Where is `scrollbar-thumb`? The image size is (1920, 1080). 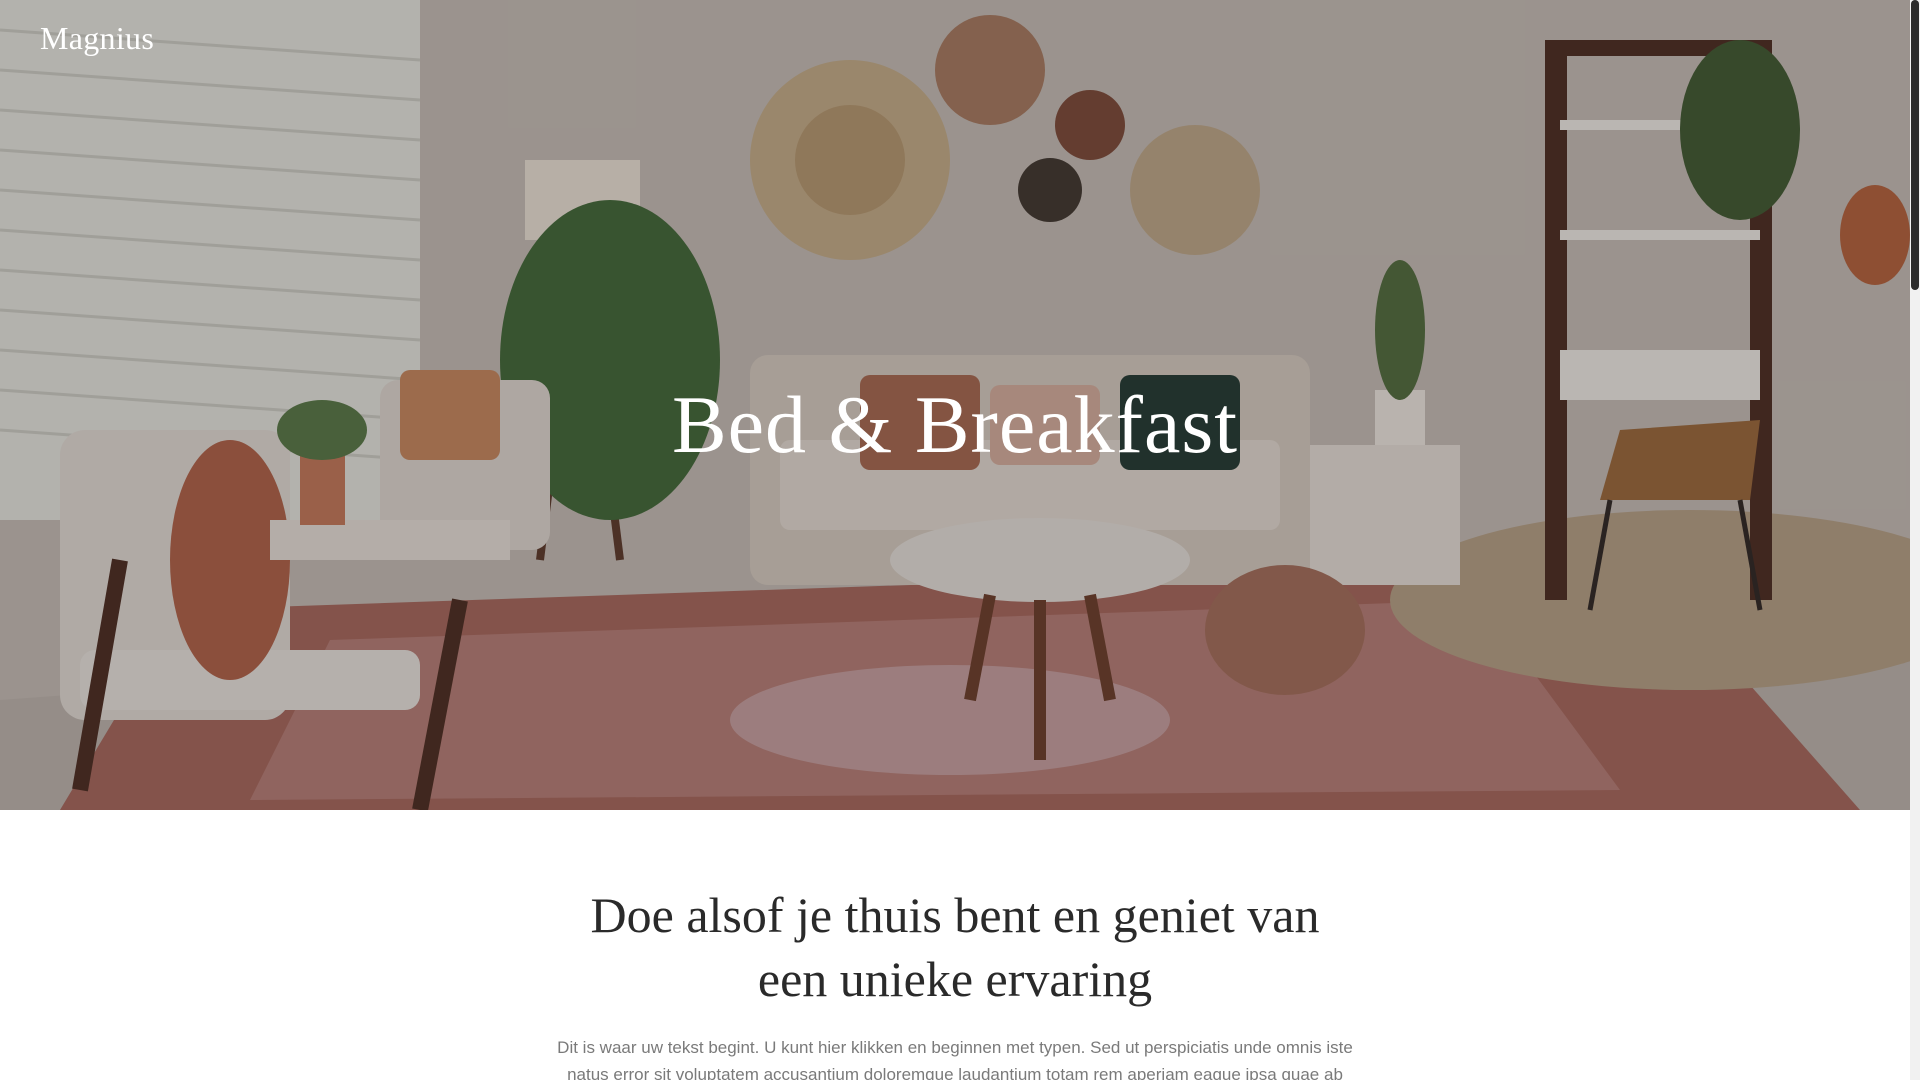 scrollbar-thumb is located at coordinates (1915, 145).